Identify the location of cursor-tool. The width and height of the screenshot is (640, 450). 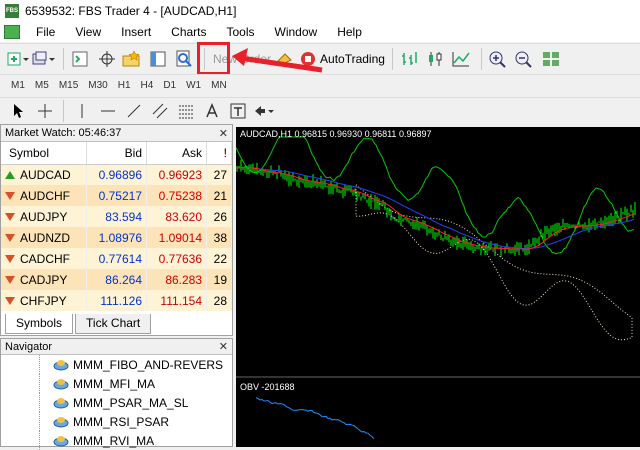
(19, 111).